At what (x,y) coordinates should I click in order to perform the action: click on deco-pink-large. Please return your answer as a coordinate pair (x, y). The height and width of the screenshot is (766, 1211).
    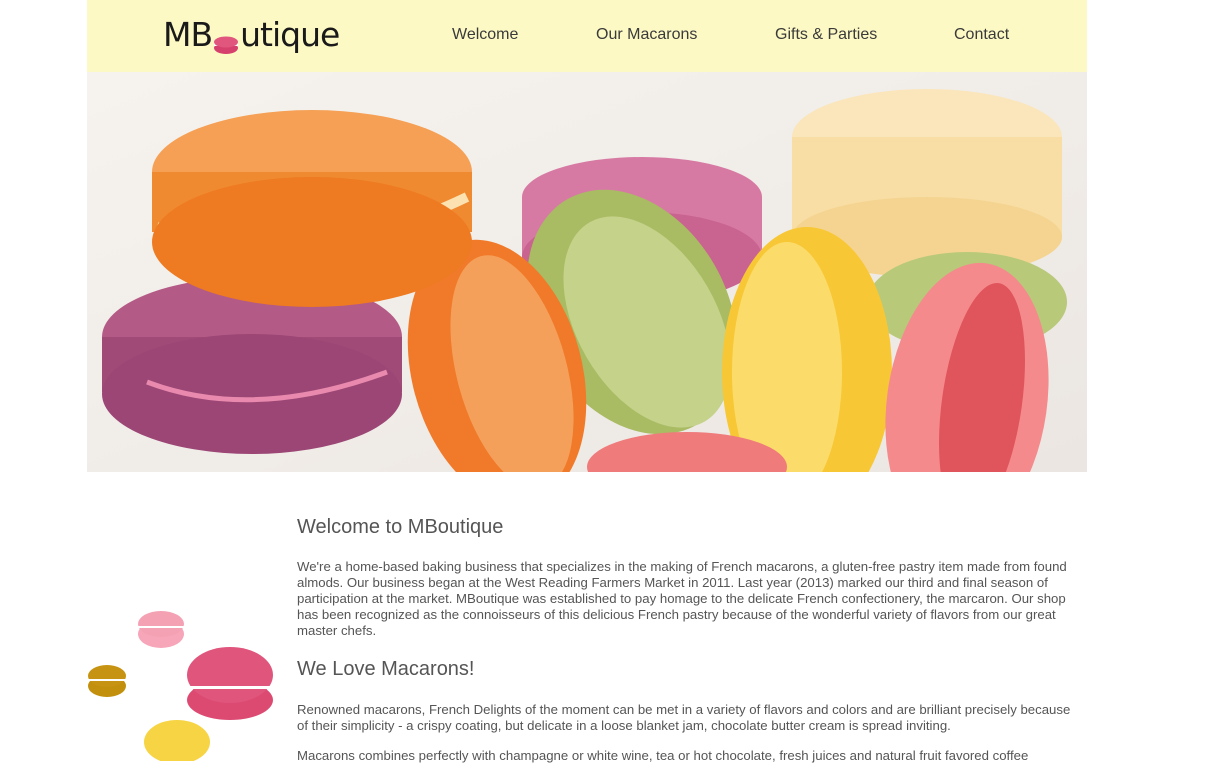
    Looking at the image, I should click on (230, 683).